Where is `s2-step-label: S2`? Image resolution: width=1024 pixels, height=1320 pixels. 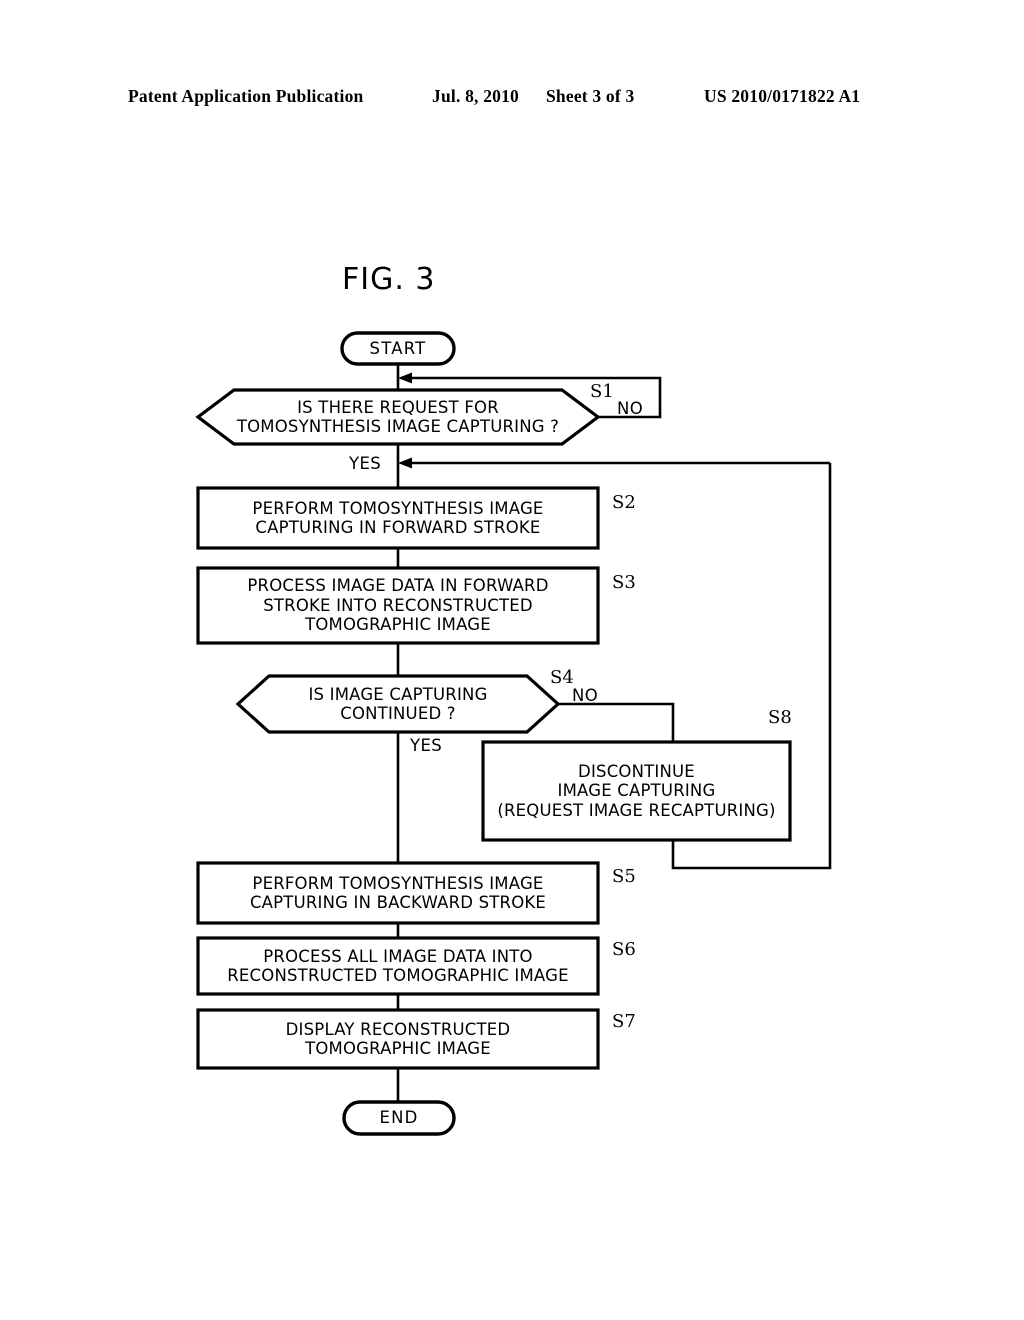 s2-step-label: S2 is located at coordinates (624, 502).